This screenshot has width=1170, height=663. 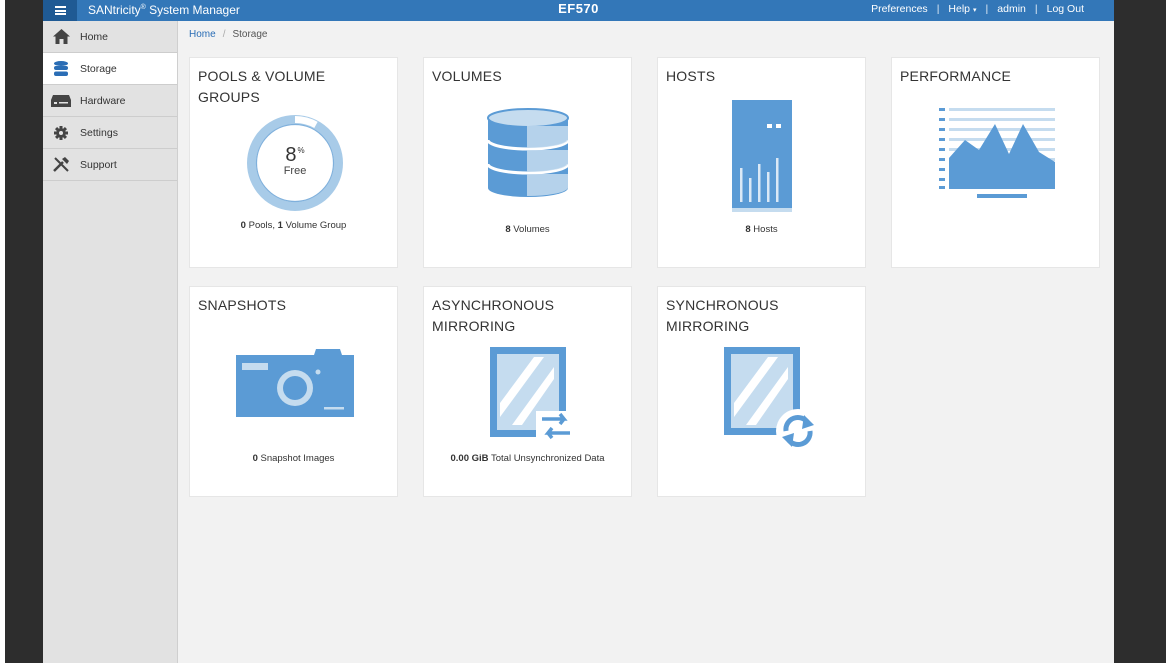 What do you see at coordinates (977, 9) in the screenshot?
I see `top-nav: Preferences | Help ▾ | admin | Log Out` at bounding box center [977, 9].